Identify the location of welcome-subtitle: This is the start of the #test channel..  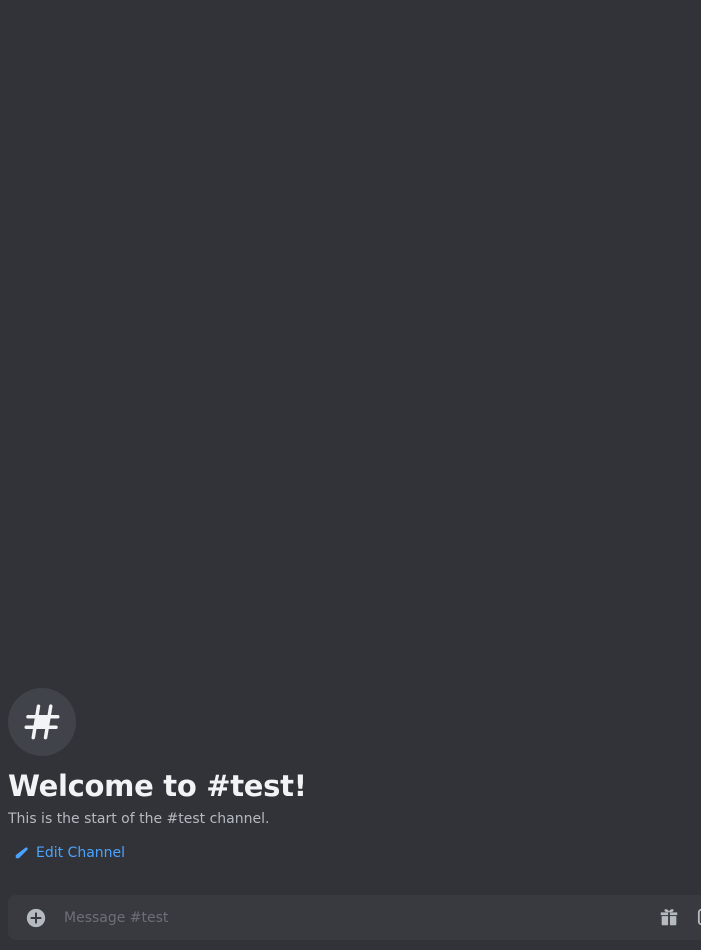
(139, 819).